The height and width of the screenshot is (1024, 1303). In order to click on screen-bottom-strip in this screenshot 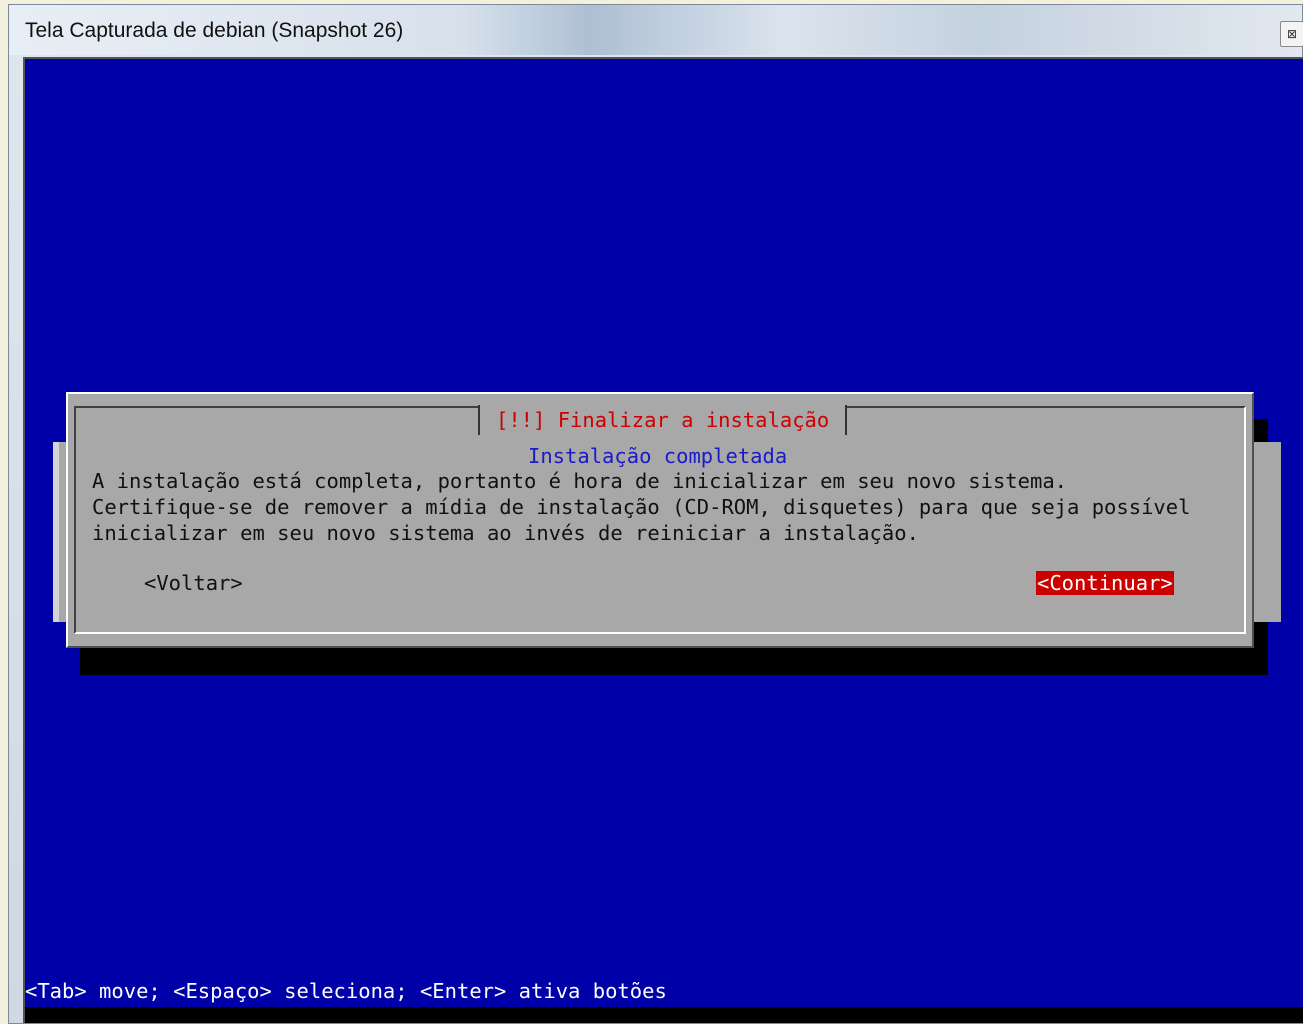, I will do `click(664, 1015)`.